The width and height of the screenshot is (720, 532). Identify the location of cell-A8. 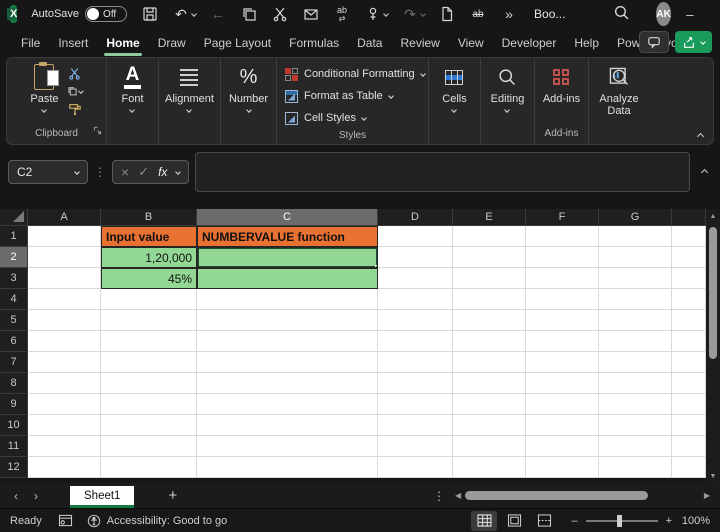
(64, 383).